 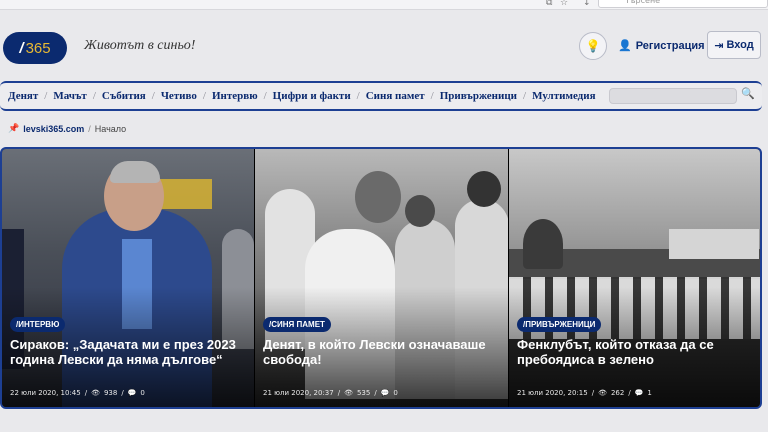 What do you see at coordinates (21, 48) in the screenshot?
I see `logo-slash: /` at bounding box center [21, 48].